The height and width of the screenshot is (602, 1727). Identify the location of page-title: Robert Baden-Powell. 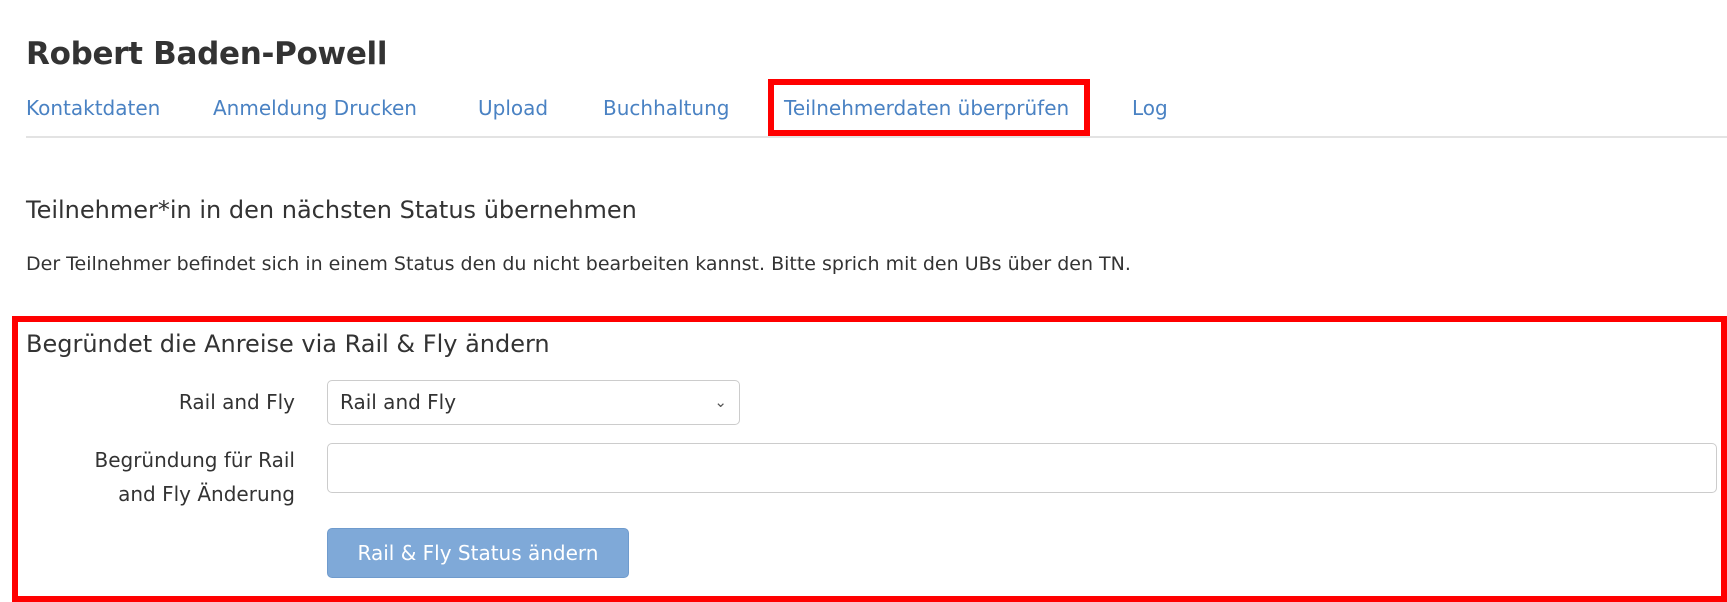
(207, 54).